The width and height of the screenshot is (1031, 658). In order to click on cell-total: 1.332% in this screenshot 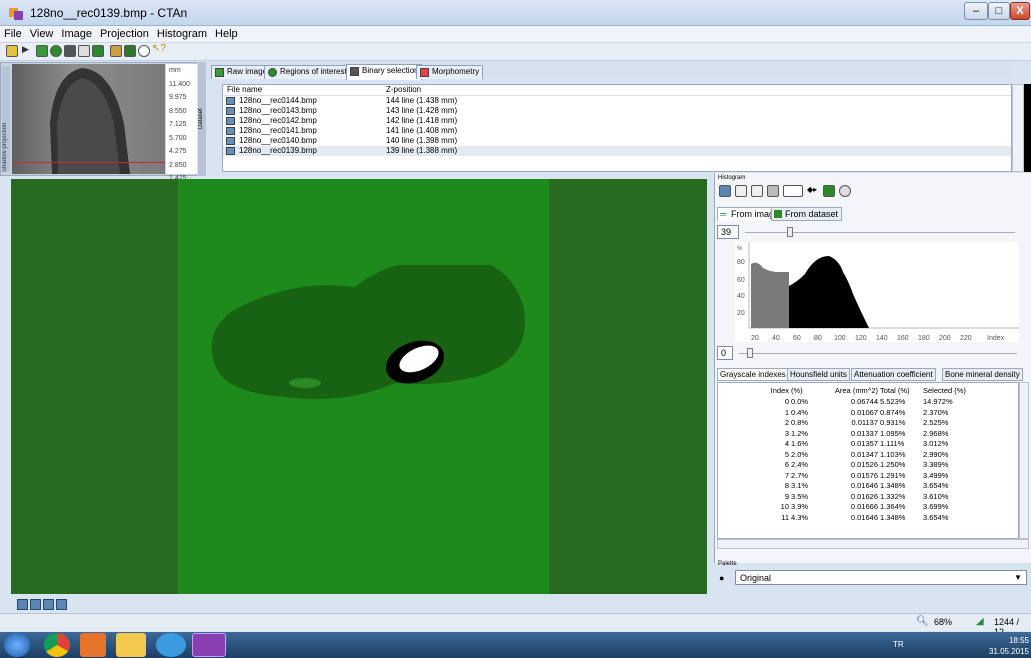, I will do `click(893, 496)`.